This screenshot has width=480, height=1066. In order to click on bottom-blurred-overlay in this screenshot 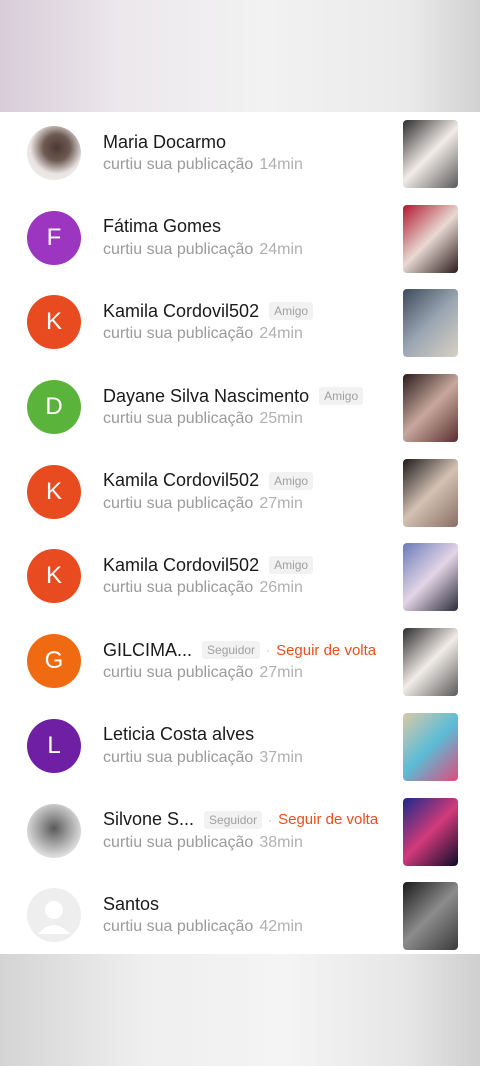, I will do `click(240, 1010)`.